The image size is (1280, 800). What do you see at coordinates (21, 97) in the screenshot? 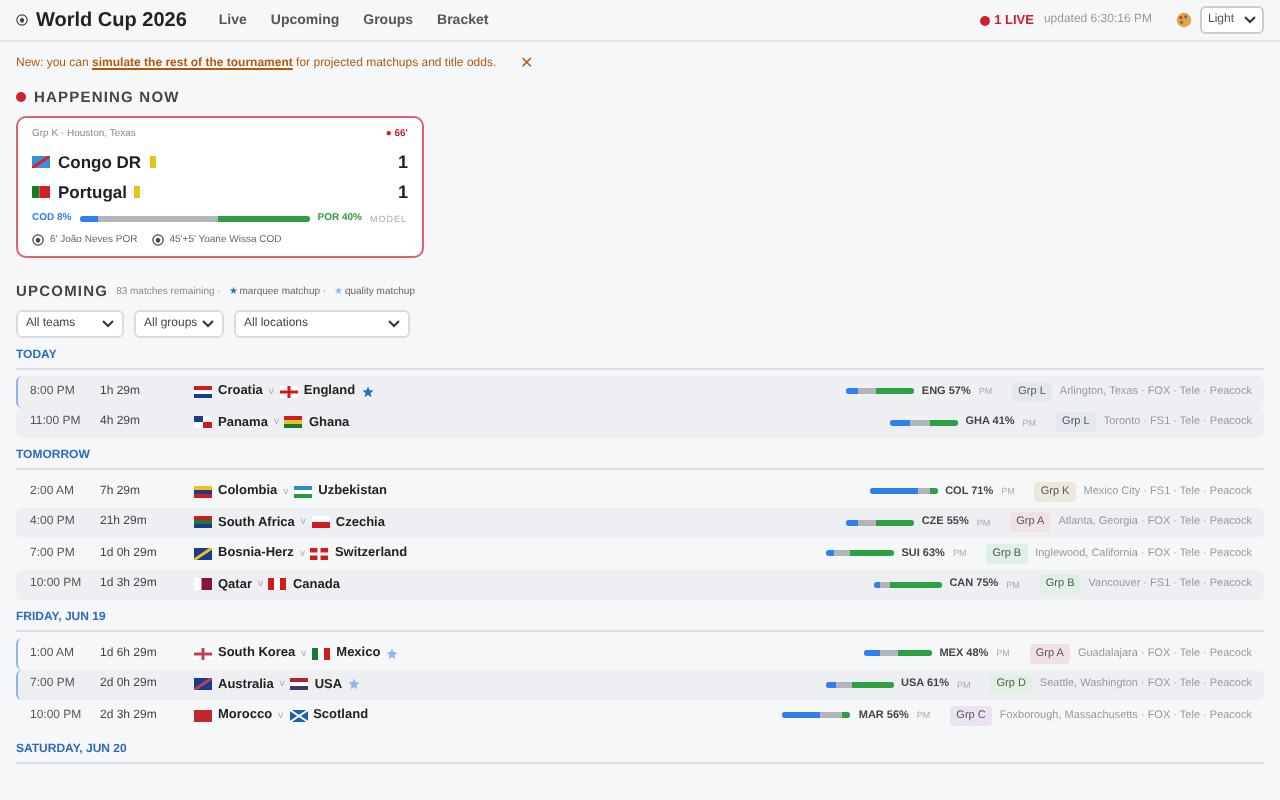
I see `live-dot` at bounding box center [21, 97].